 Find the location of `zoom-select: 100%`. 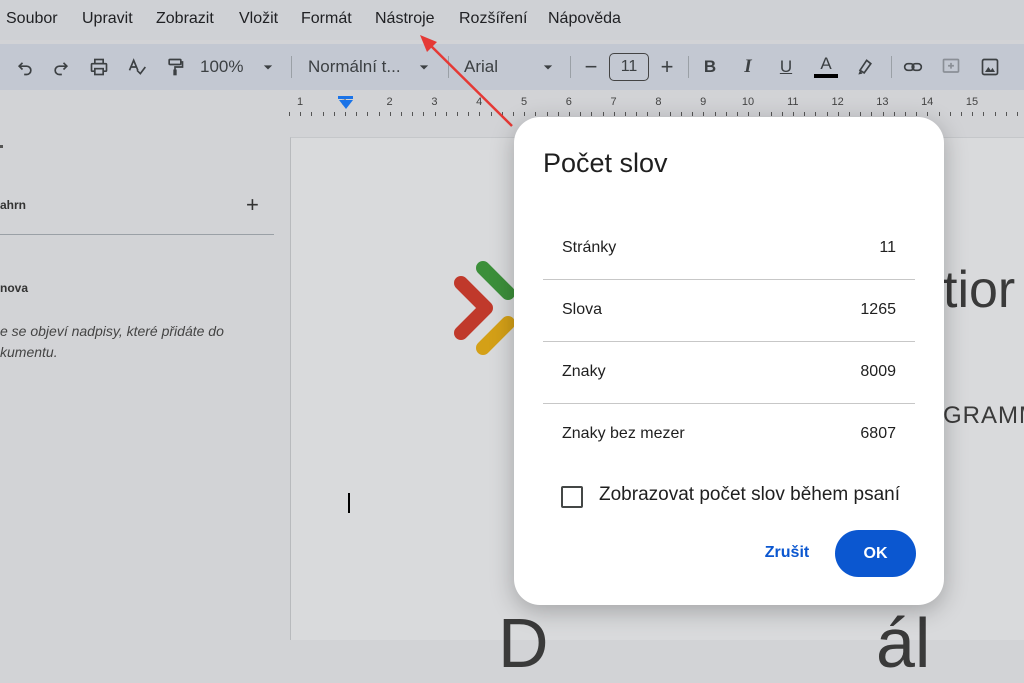

zoom-select: 100% is located at coordinates (228, 67).